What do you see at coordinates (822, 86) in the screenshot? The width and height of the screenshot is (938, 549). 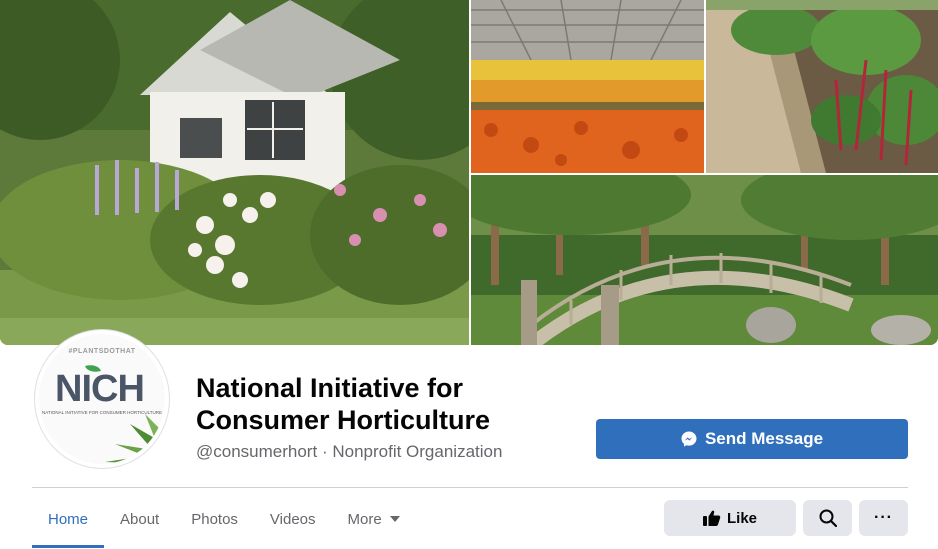 I see `raised-bed-chard-photo` at bounding box center [822, 86].